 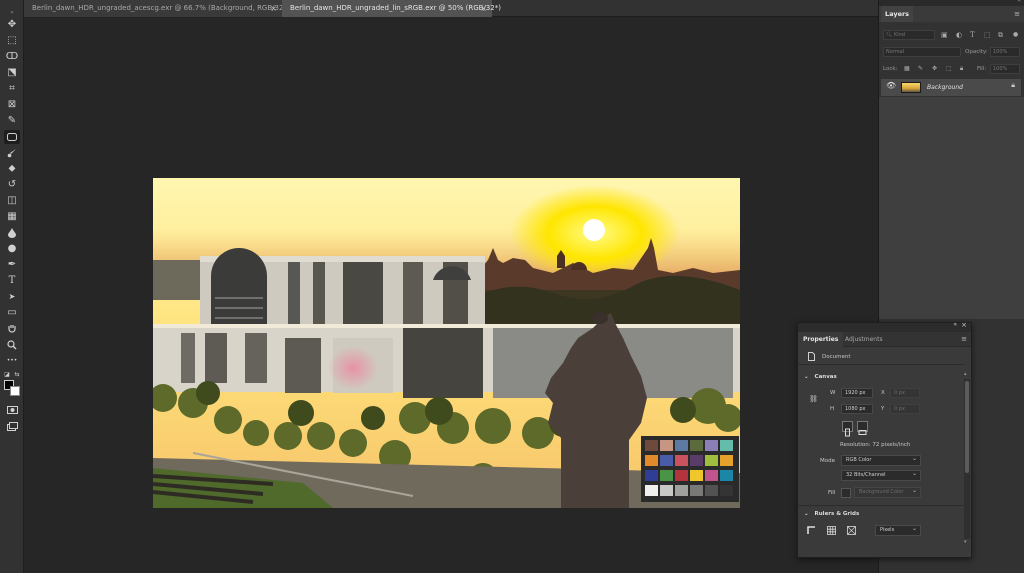 I want to click on layer-row-background: 👁︎ Background 🔒︎, so click(x=951, y=87).